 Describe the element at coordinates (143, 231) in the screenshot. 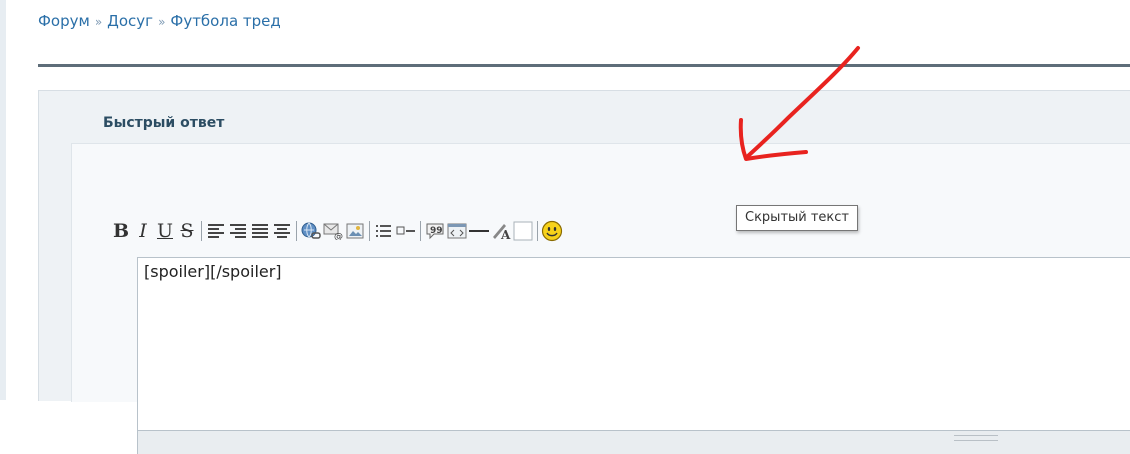

I see `italic-button: I` at that location.